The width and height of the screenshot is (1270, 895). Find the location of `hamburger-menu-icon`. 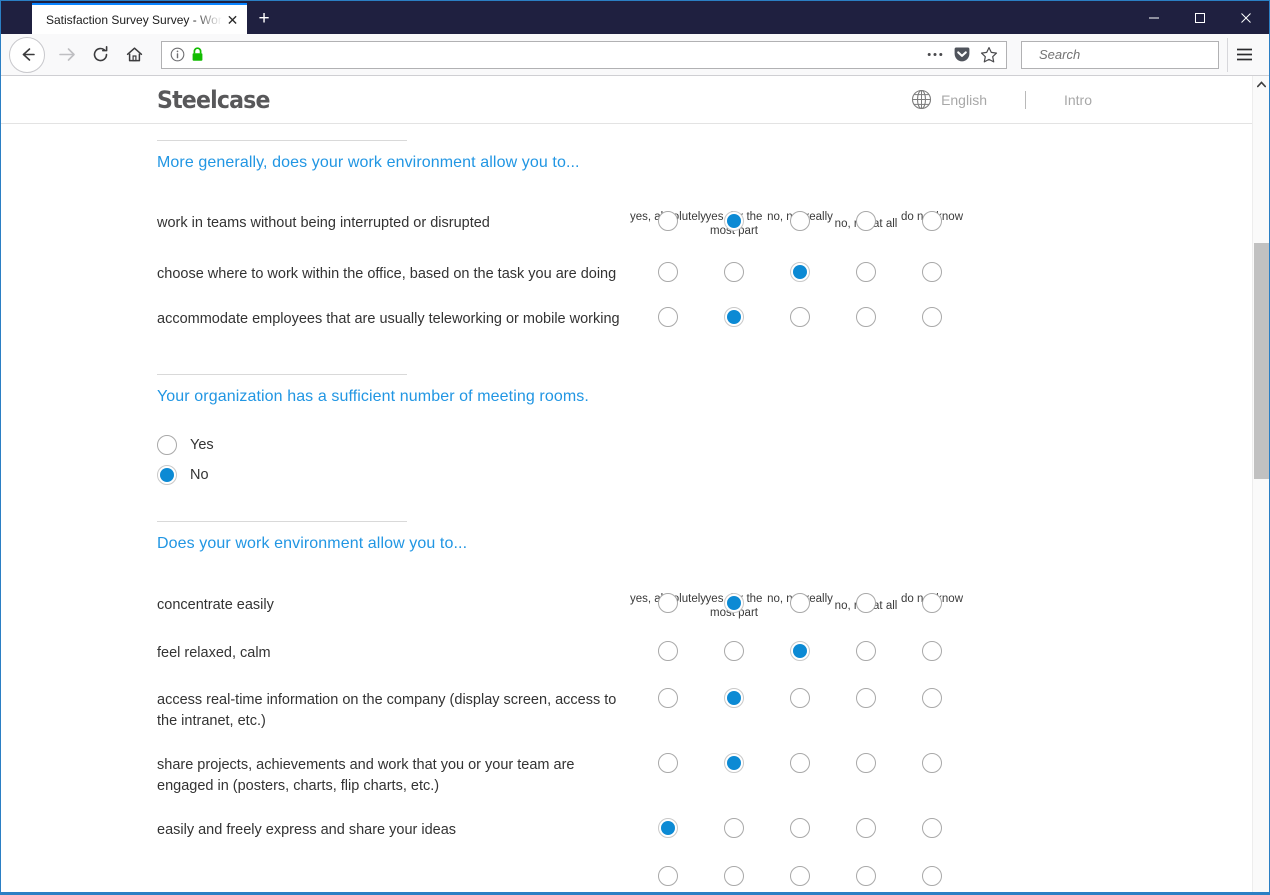

hamburger-menu-icon is located at coordinates (1244, 54).